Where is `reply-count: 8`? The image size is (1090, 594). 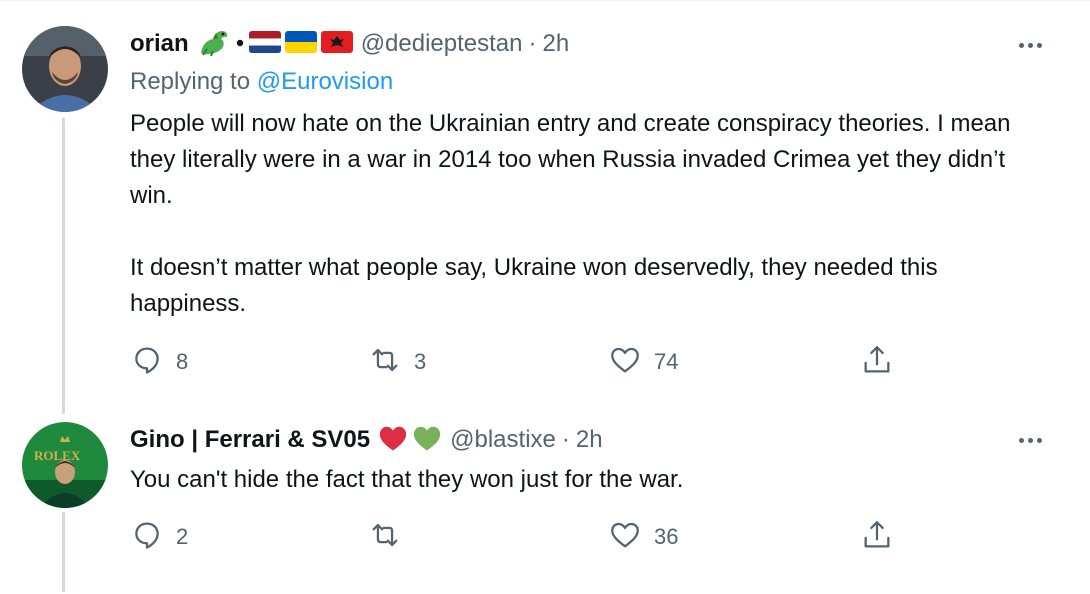 reply-count: 8 is located at coordinates (182, 361).